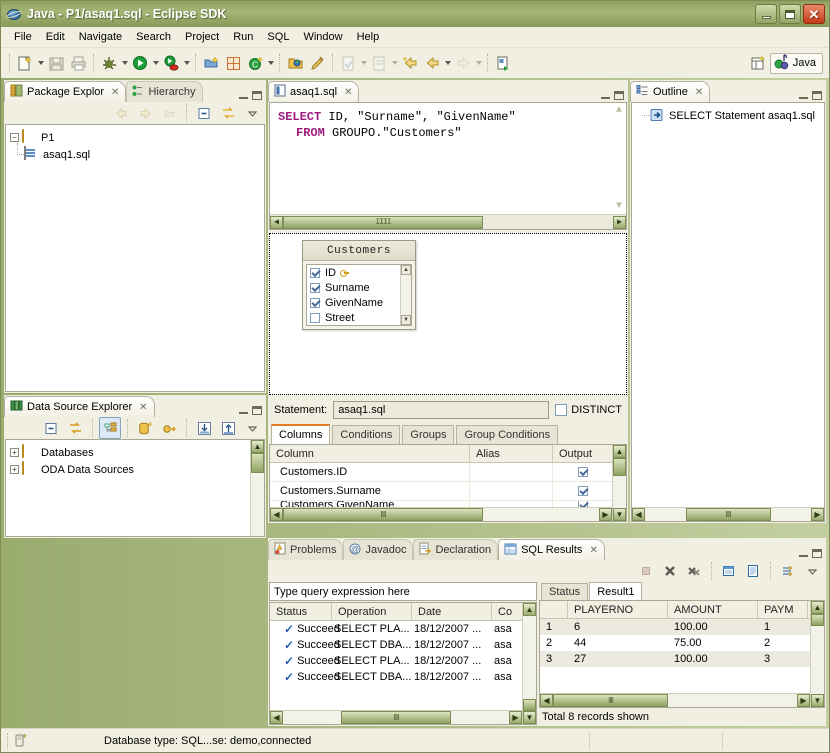  Describe the element at coordinates (55, 37) in the screenshot. I see `menu-edit: Edit` at that location.